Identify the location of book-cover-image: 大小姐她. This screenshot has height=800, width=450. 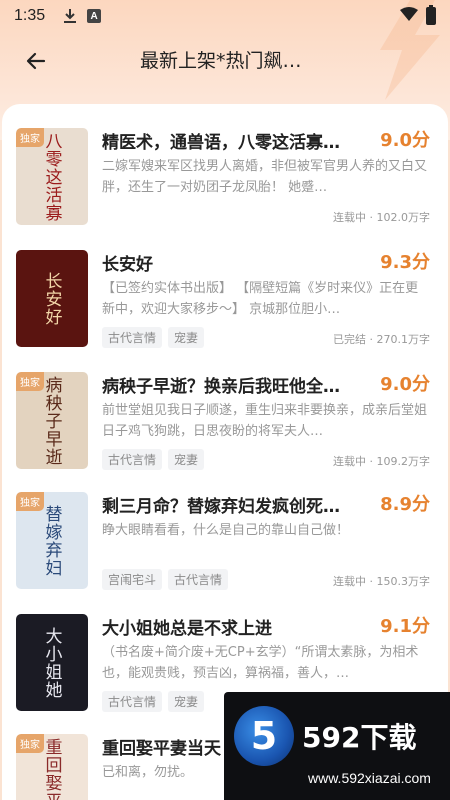
(52, 662).